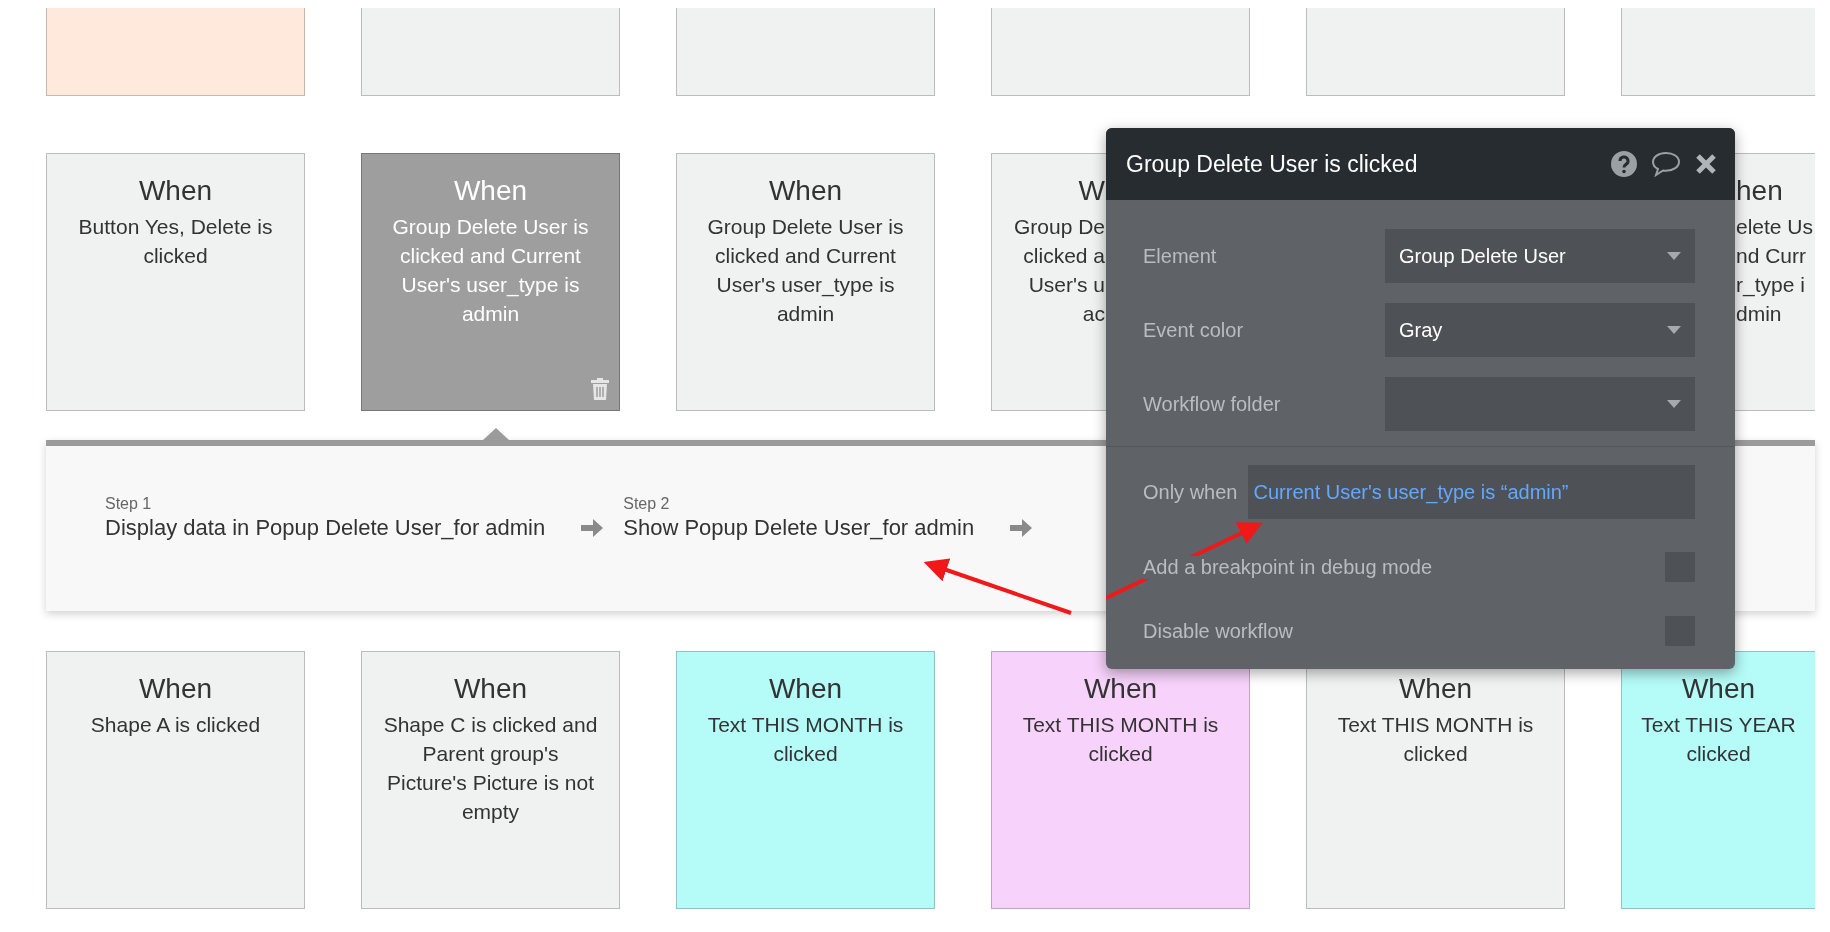 The width and height of the screenshot is (1830, 932). I want to click on field-label: Only when, so click(1190, 492).